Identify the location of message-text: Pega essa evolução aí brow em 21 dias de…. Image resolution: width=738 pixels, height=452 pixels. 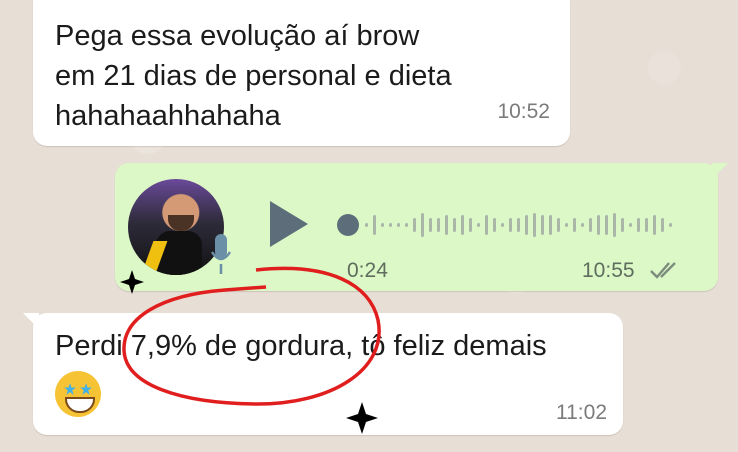
(253, 76).